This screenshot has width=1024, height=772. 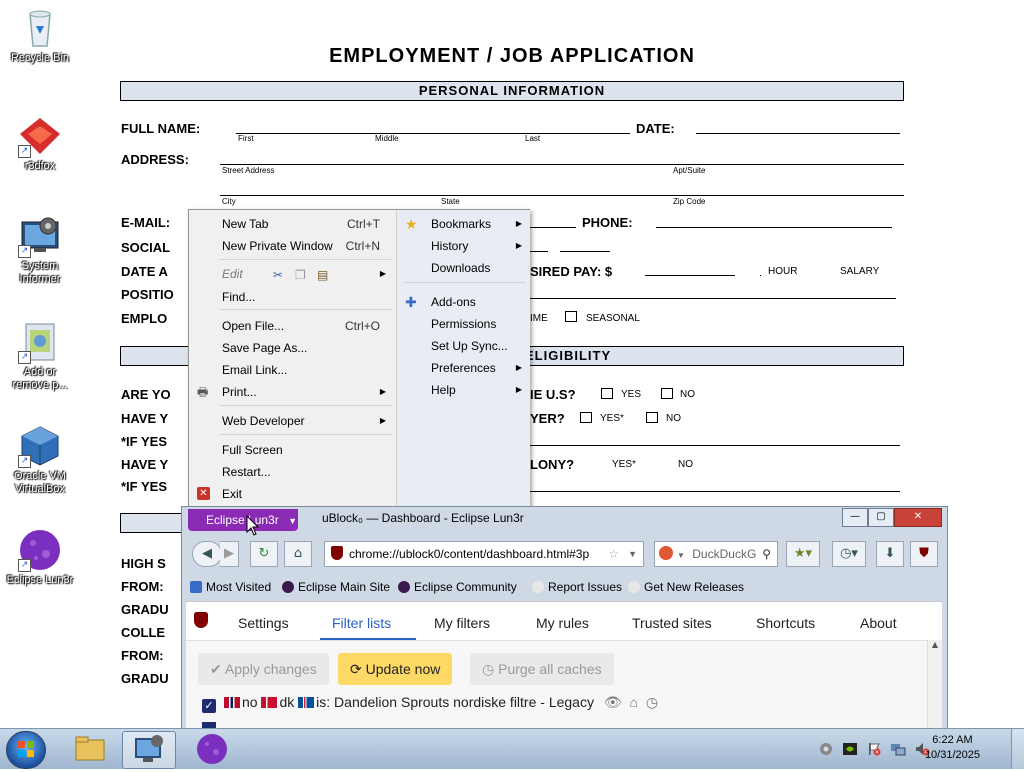 I want to click on desktop-icon-r3dfox: ↗ r3dfox, so click(x=40, y=143).